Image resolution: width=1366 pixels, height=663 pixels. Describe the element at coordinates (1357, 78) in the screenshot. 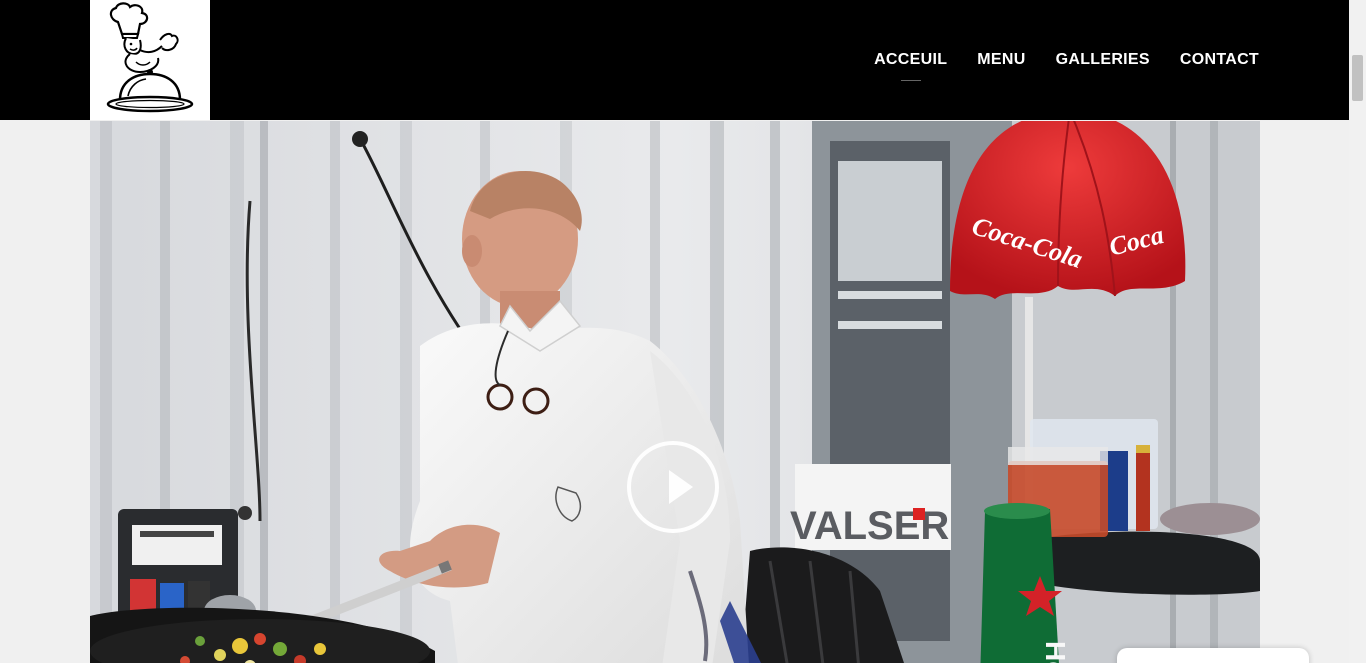

I see `scrollbar-thumb` at that location.